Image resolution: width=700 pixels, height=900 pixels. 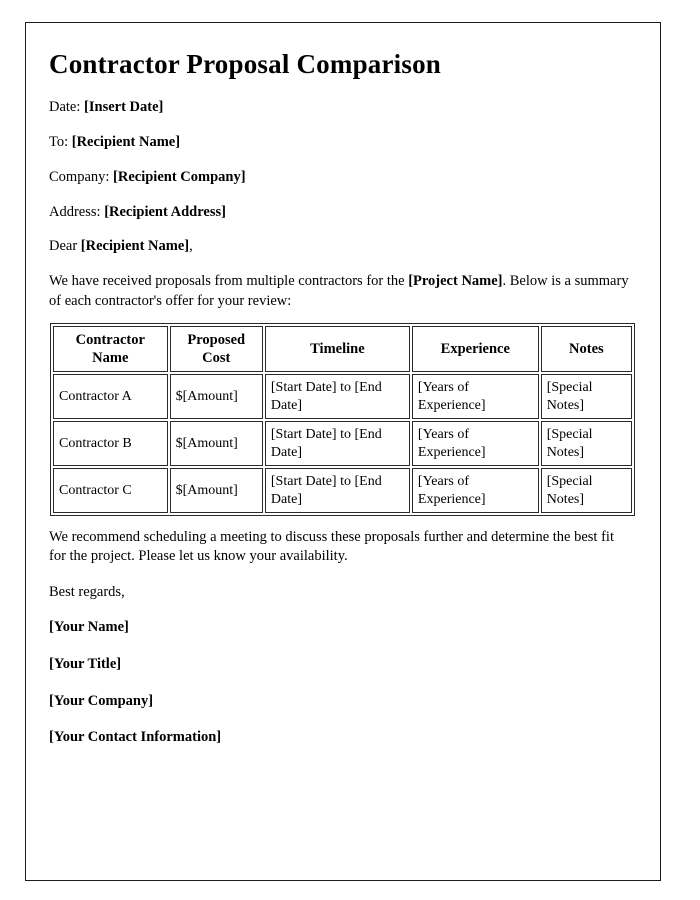 I want to click on meta-value-date: [Insert Date], so click(x=124, y=107).